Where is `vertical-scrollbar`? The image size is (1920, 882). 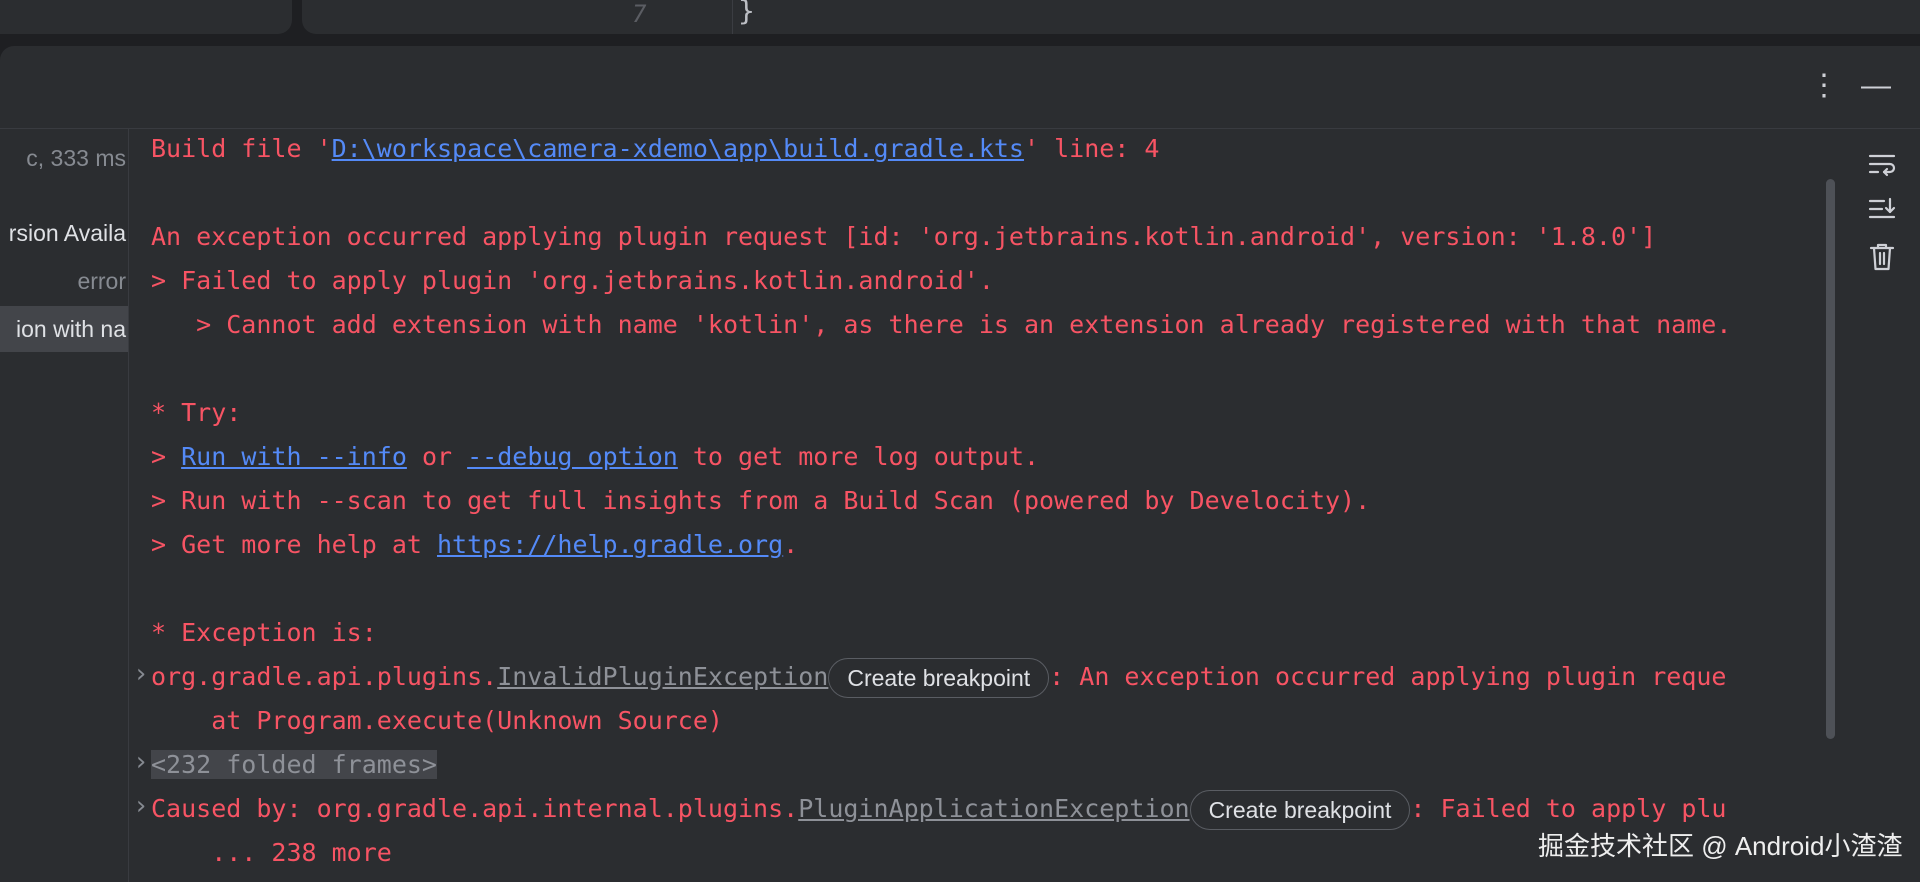 vertical-scrollbar is located at coordinates (1830, 459).